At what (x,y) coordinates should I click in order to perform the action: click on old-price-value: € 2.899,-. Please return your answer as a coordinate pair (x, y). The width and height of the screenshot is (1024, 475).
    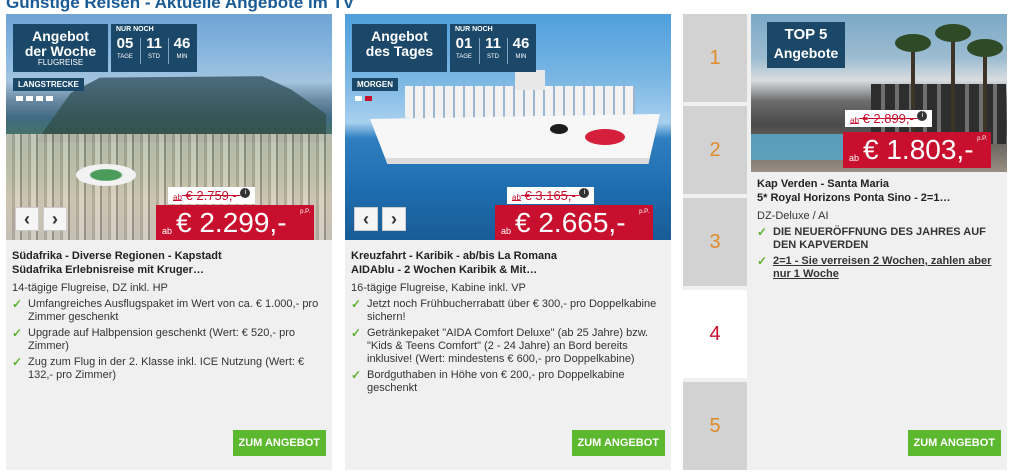
    Looking at the image, I should click on (888, 118).